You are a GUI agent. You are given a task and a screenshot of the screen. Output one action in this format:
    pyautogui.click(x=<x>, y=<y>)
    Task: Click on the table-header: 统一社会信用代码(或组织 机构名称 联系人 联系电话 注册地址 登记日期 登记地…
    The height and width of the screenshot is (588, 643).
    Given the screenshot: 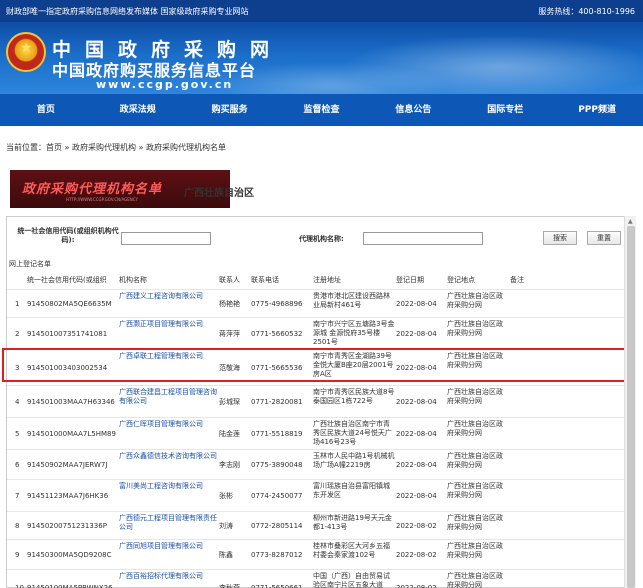 What is the action you would take?
    pyautogui.click(x=318, y=279)
    